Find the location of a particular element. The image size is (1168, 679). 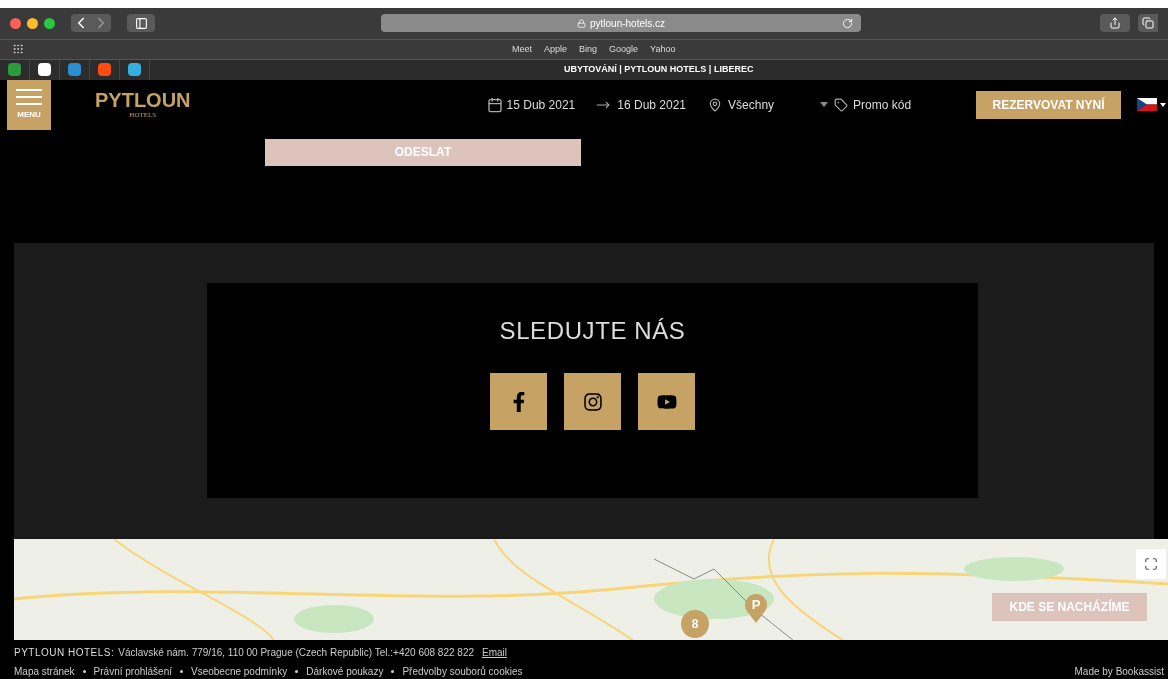

youtube-link is located at coordinates (666, 402).